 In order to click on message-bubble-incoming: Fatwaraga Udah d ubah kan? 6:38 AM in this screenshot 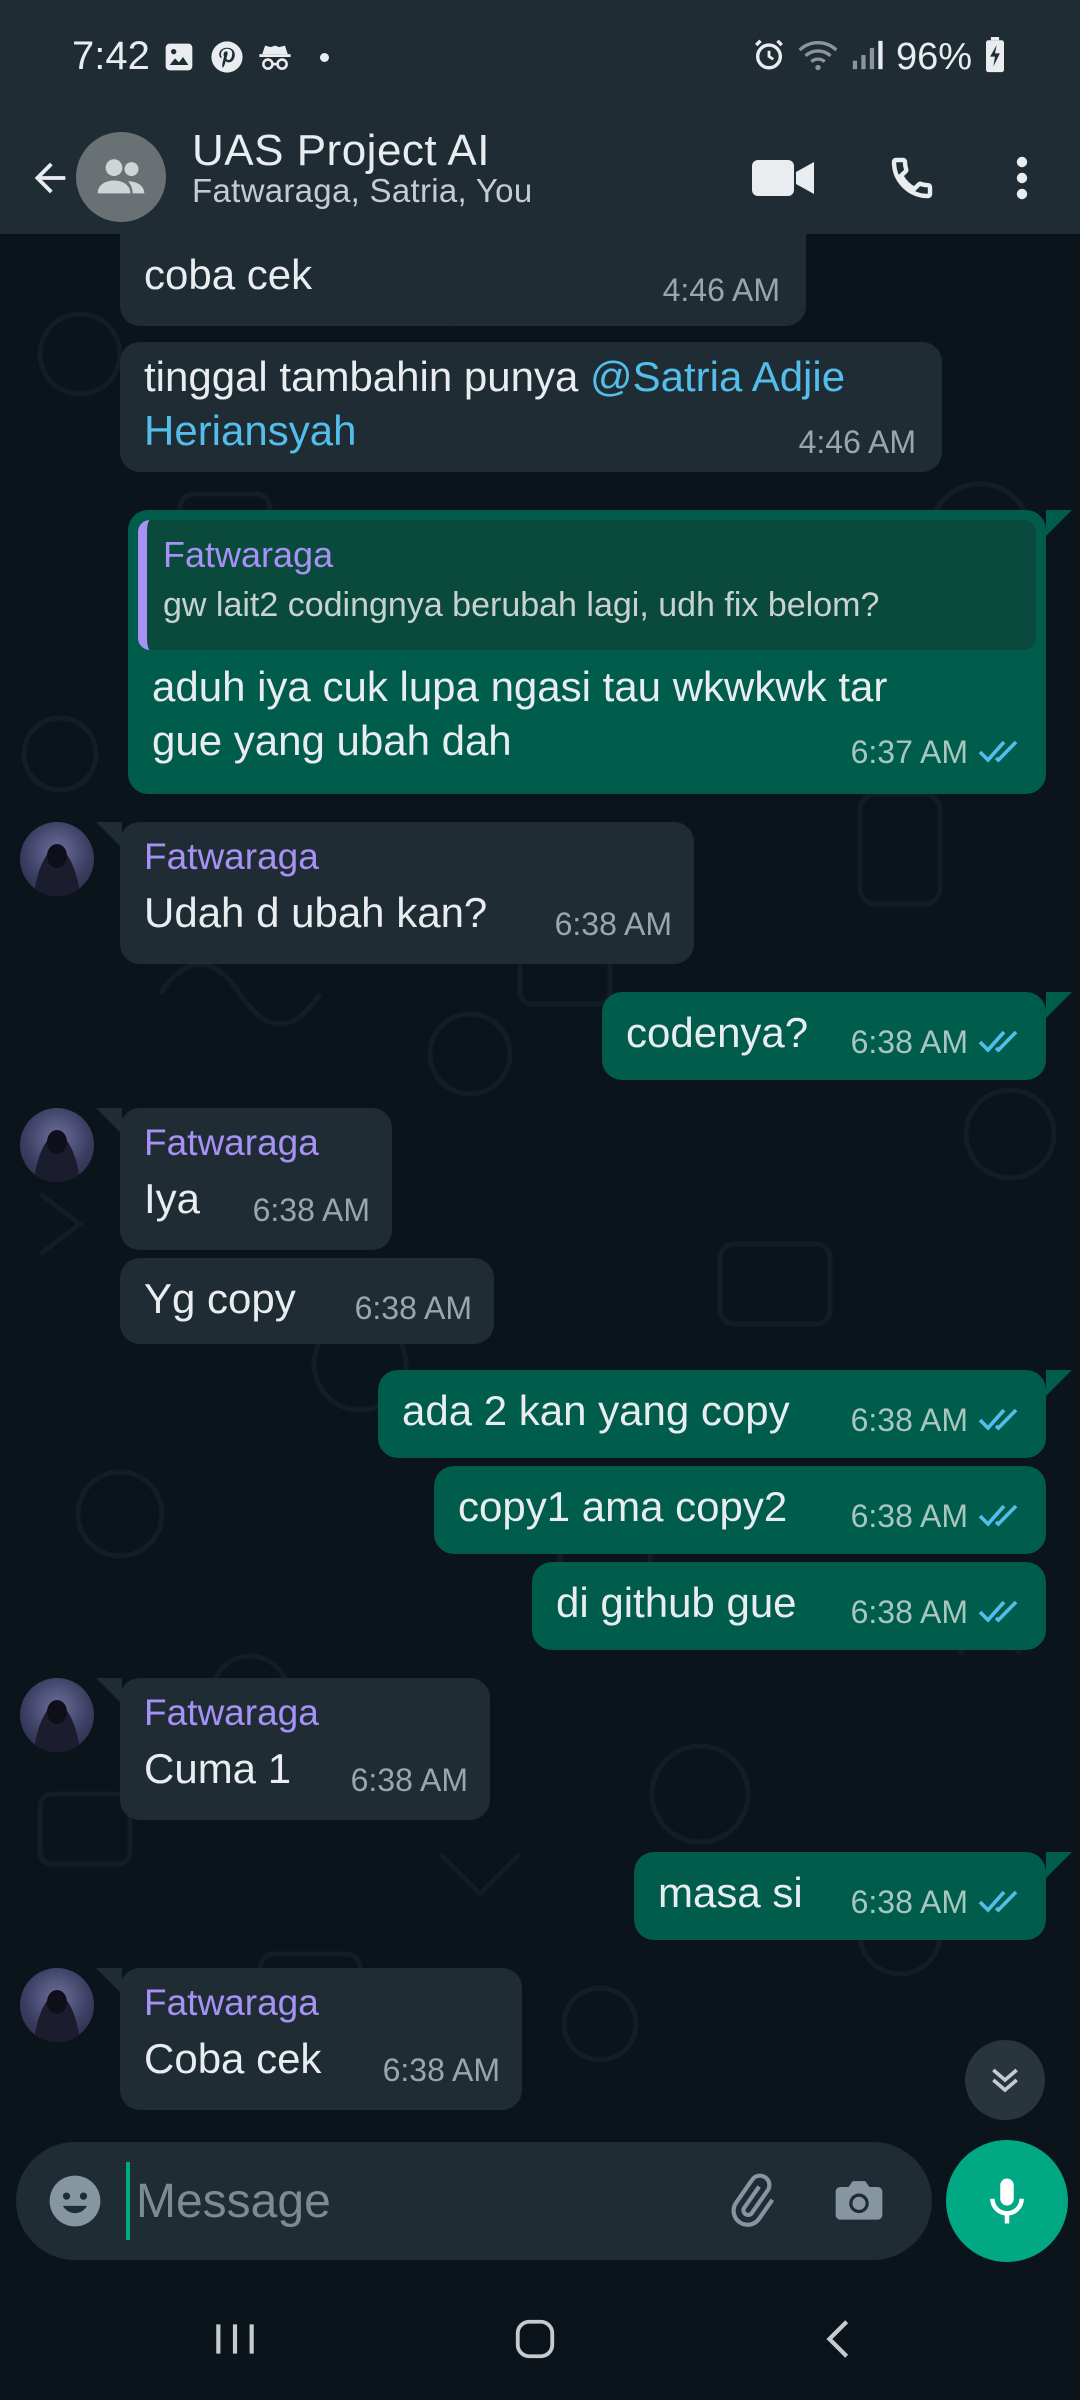, I will do `click(407, 893)`.